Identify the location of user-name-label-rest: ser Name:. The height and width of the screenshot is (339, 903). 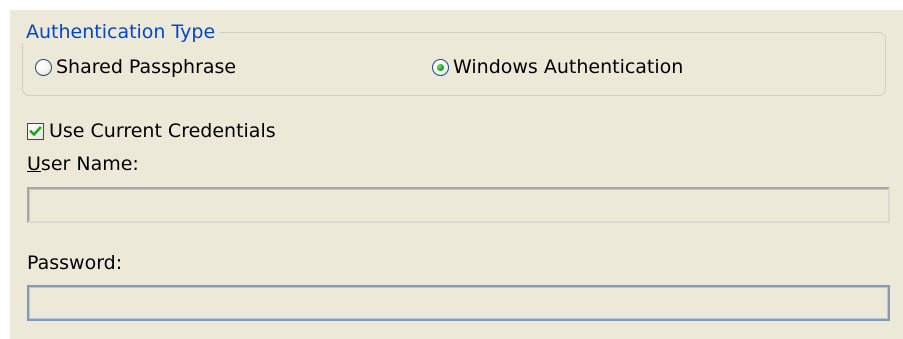
(89, 164).